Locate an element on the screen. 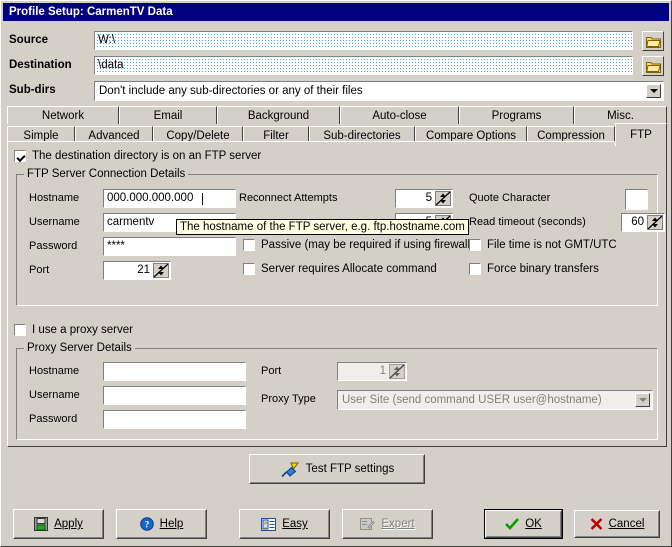 The height and width of the screenshot is (547, 672). proxy-enable-label: I use a proxy server is located at coordinates (82, 330).